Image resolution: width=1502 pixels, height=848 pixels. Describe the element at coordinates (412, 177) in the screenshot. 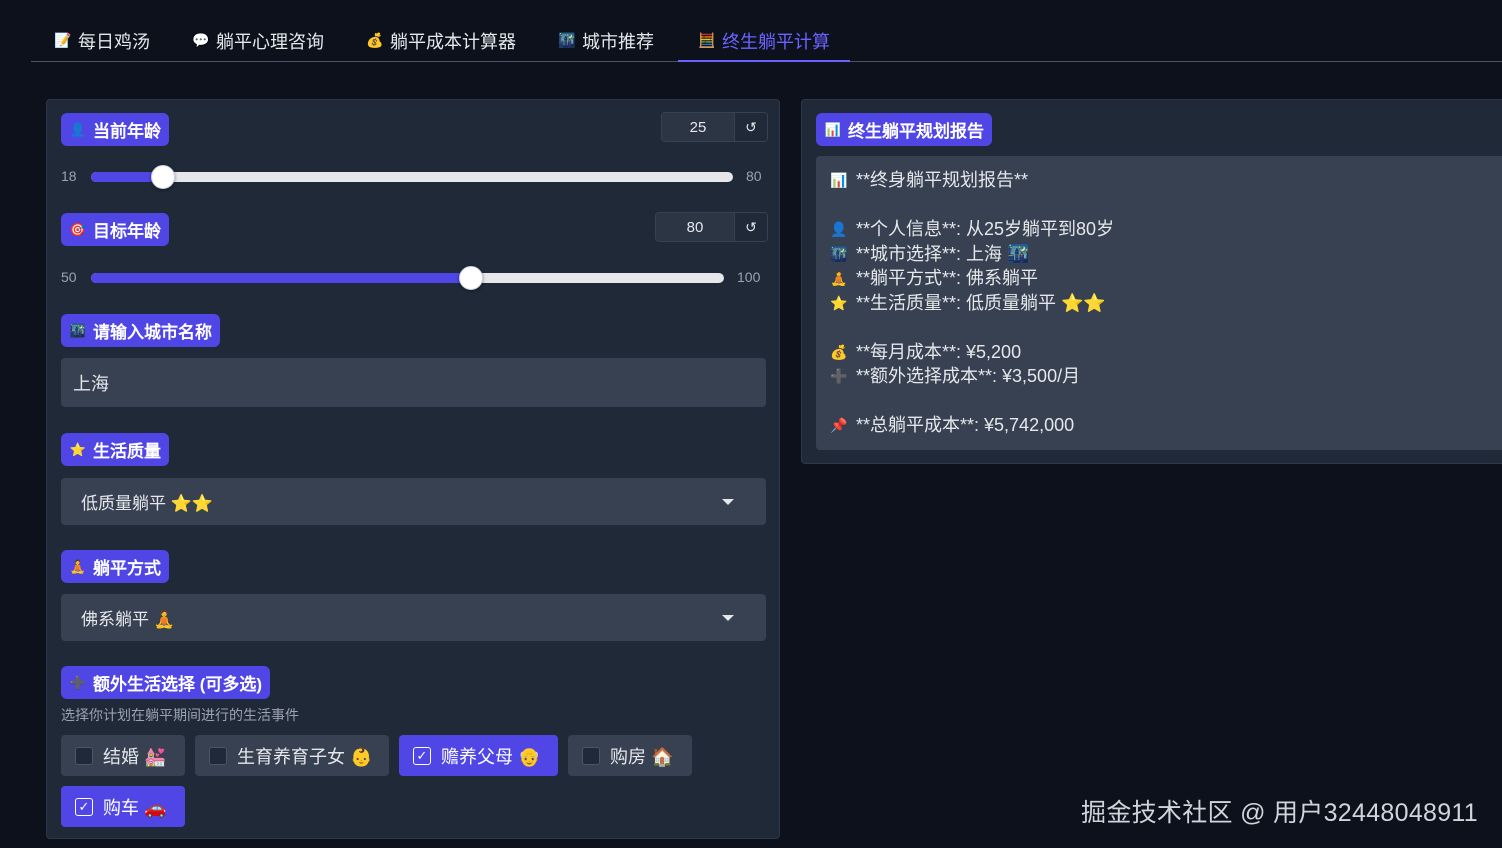

I see `current-age-slider` at that location.